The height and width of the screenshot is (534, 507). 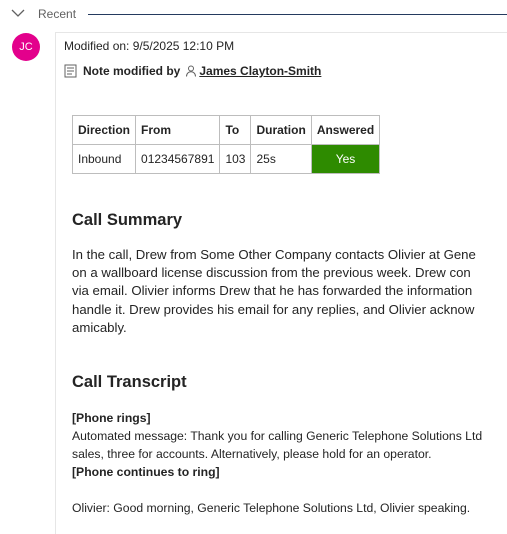 I want to click on header-direction: Direction, so click(x=104, y=130).